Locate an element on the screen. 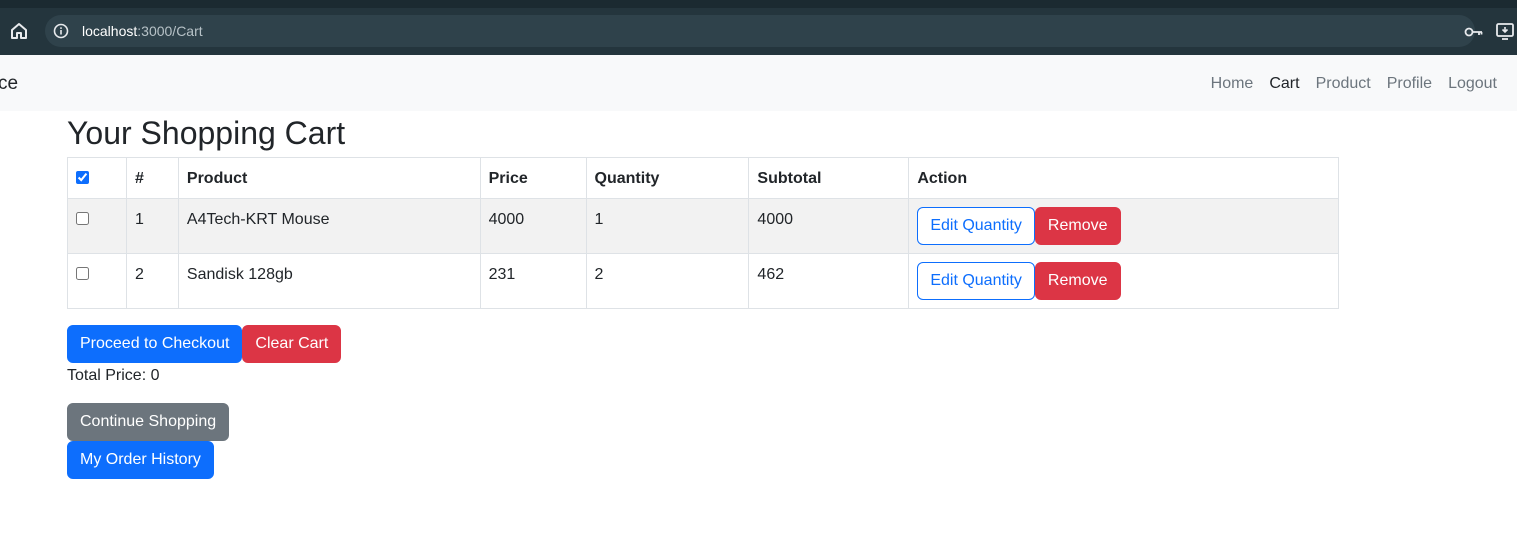  nav-link-home: Home is located at coordinates (1232, 84).